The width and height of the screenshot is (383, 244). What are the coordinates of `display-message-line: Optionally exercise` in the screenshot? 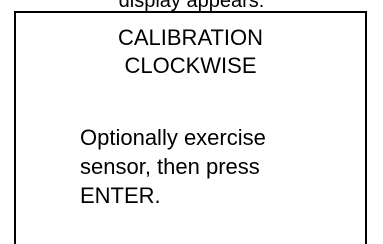 It's located at (173, 137).